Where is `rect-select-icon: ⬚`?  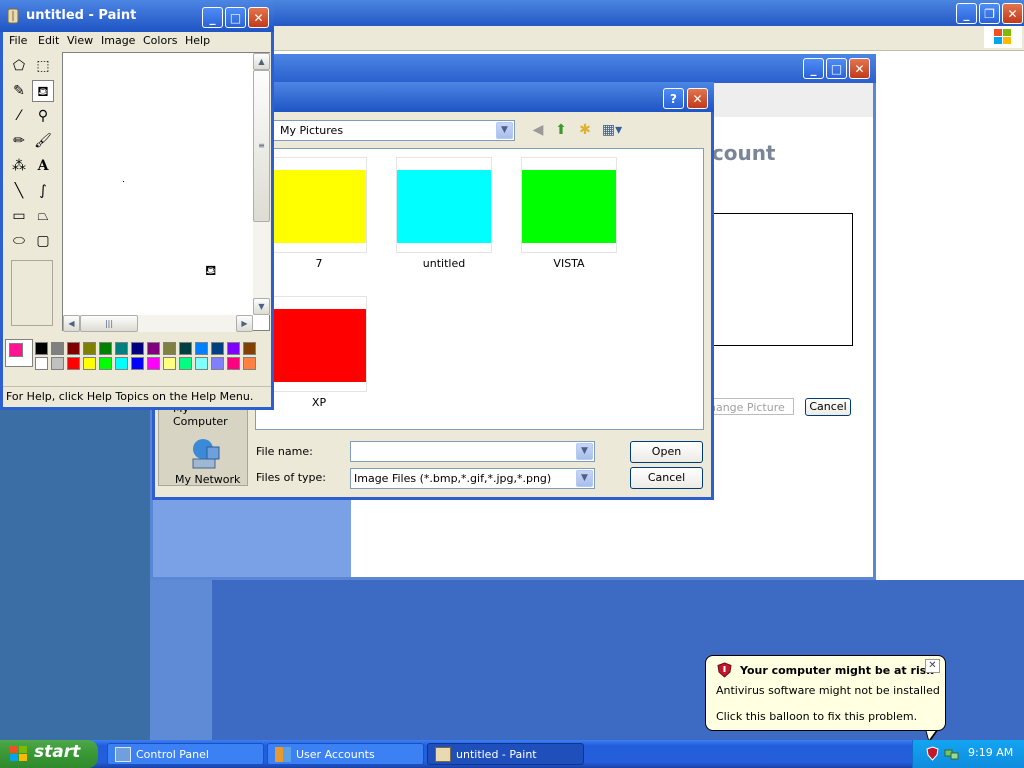
rect-select-icon: ⬚ is located at coordinates (43, 66).